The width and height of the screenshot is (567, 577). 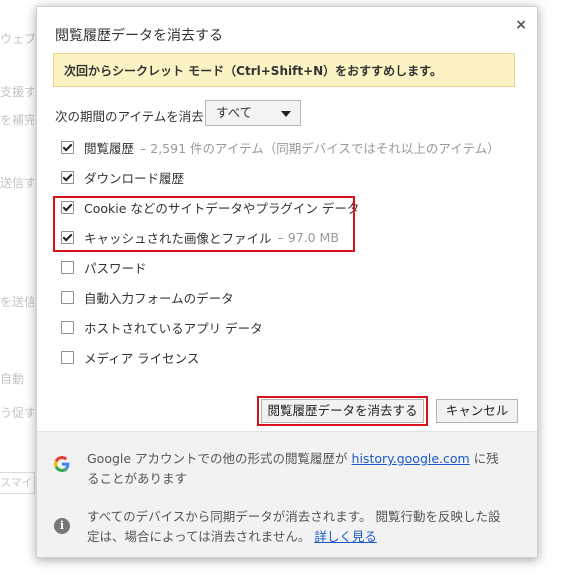 What do you see at coordinates (109, 148) in the screenshot?
I see `item-label: 閲覧履歴` at bounding box center [109, 148].